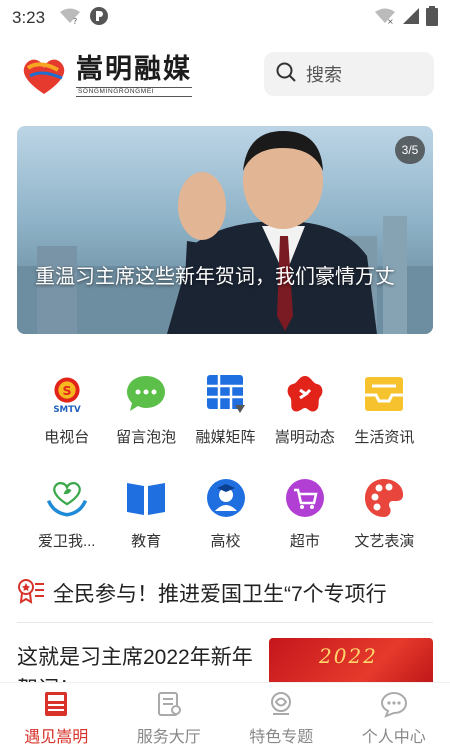  I want to click on banner-caption: 重温习主席这些新年贺词，我们豪情万丈, so click(215, 277).